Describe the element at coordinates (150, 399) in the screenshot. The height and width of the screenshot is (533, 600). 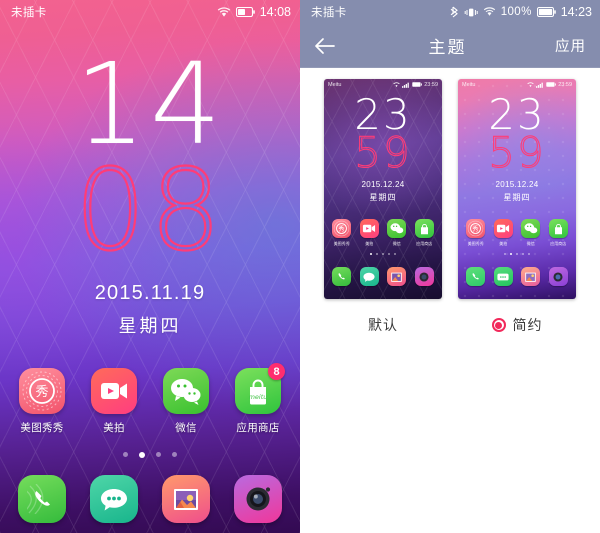
I see `home-app-row: 秀 美图秀秀 美拍 微信 meitu 8 应用商店` at that location.